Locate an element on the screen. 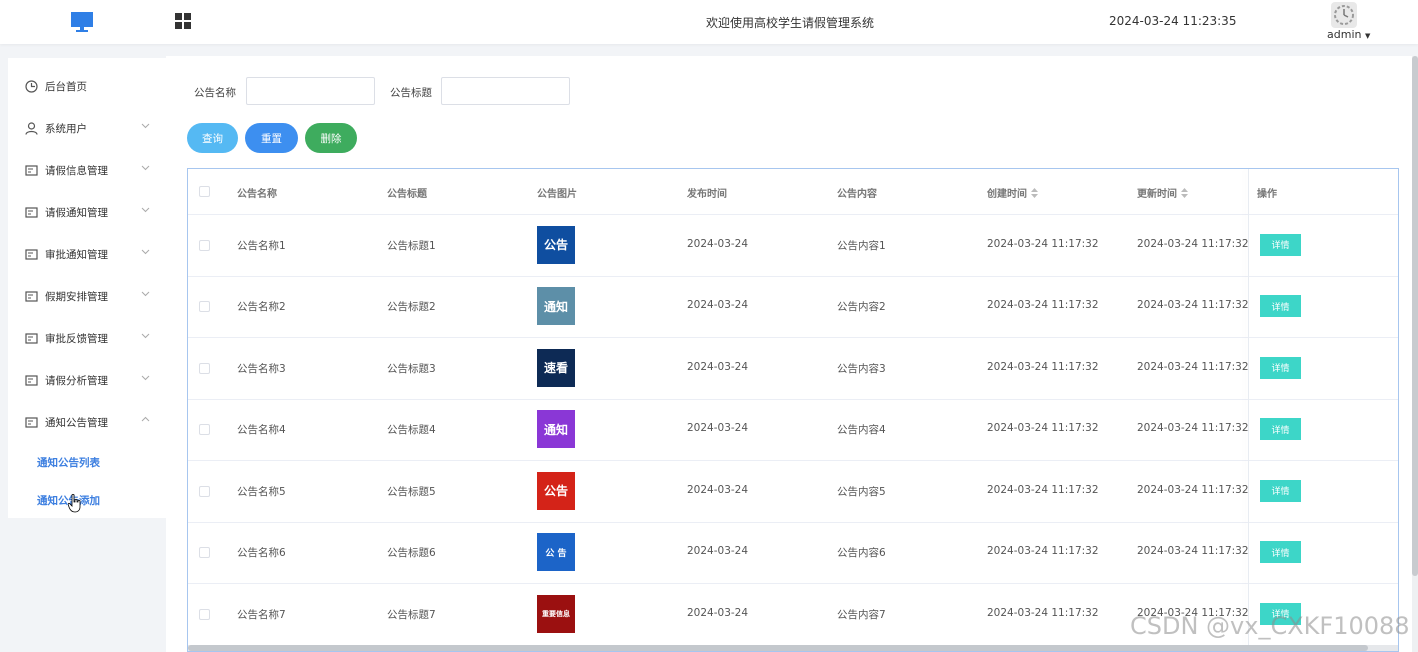 The height and width of the screenshot is (652, 1418). cell-title: 公告标题3 is located at coordinates (411, 368).